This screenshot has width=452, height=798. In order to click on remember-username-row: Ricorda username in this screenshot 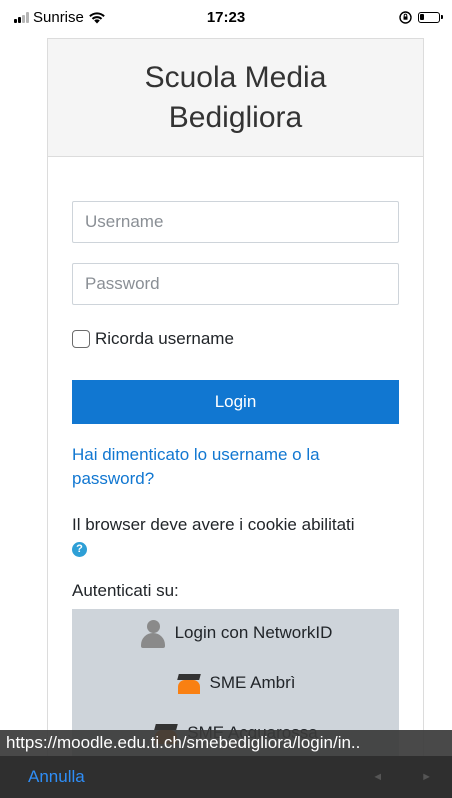, I will do `click(153, 339)`.